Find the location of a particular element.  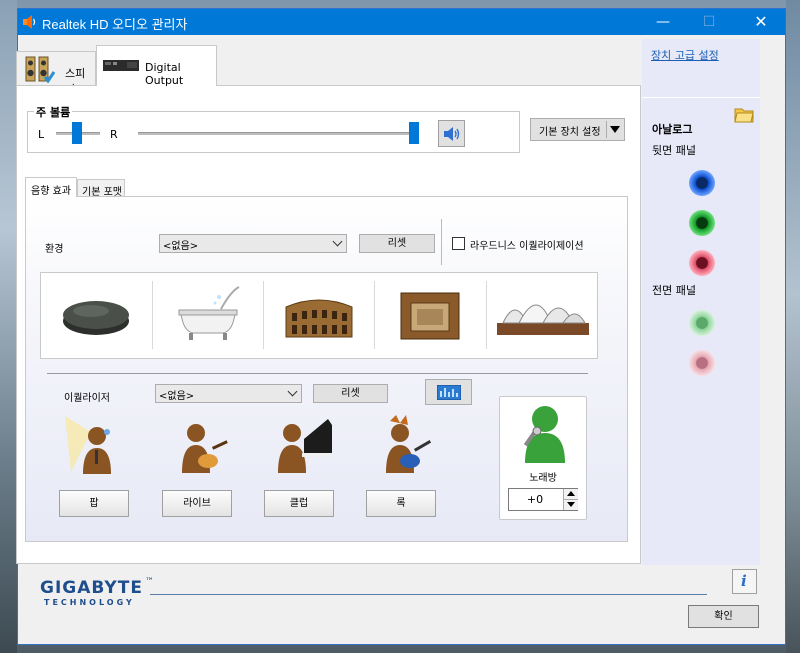

preset-opera-house is located at coordinates (542, 315).